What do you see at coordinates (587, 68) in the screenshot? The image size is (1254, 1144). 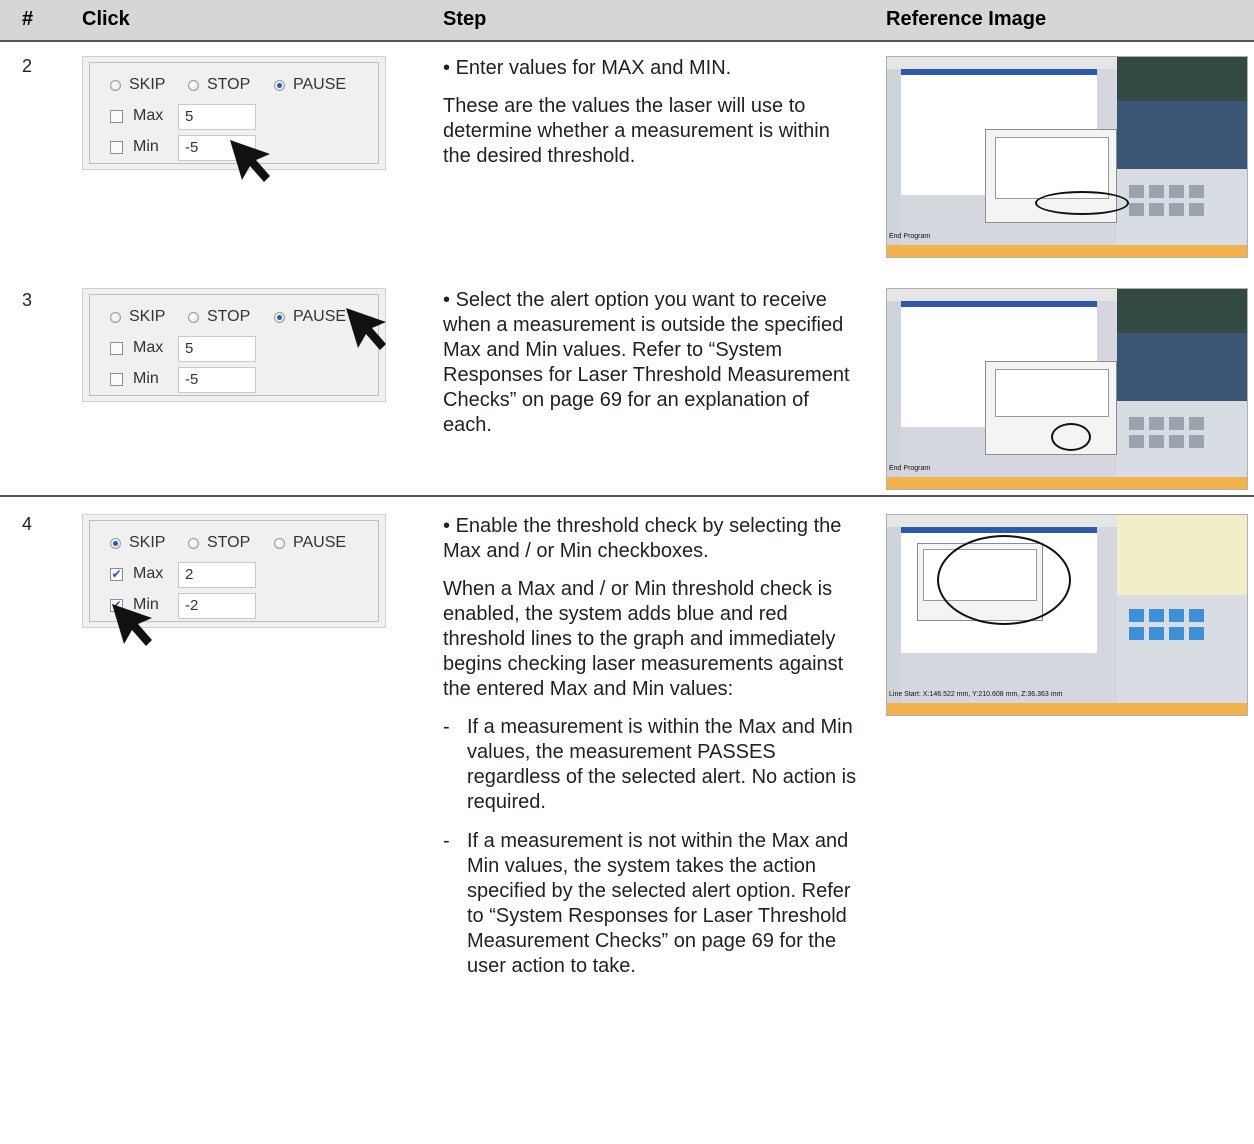 I see `step-bullet: • Enter values for MAX and MIN.` at bounding box center [587, 68].